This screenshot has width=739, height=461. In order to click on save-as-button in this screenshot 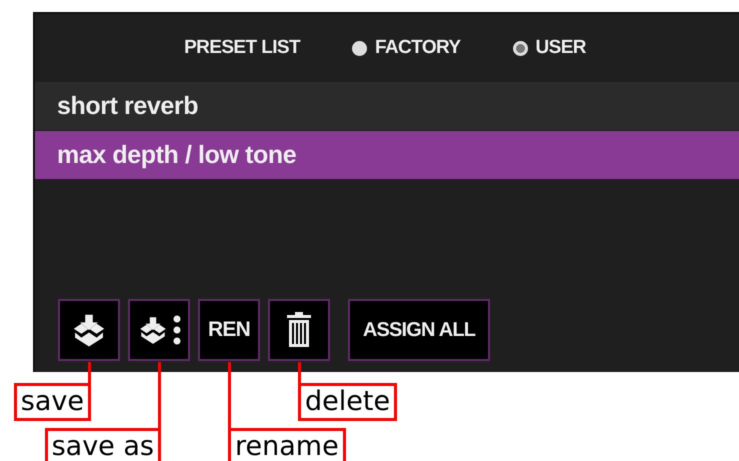, I will do `click(159, 330)`.